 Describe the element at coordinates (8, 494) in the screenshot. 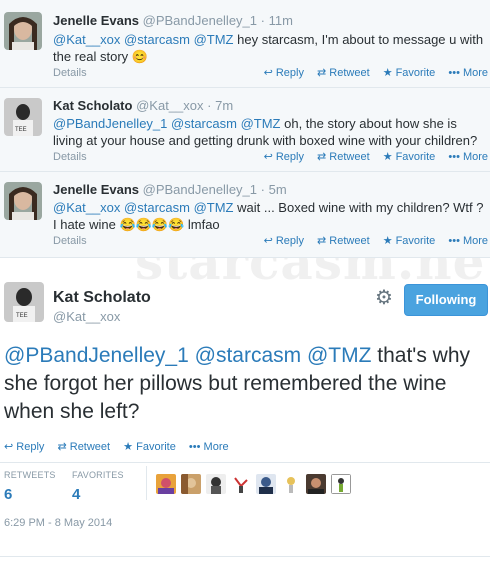

I see `retweets-count: 6` at that location.